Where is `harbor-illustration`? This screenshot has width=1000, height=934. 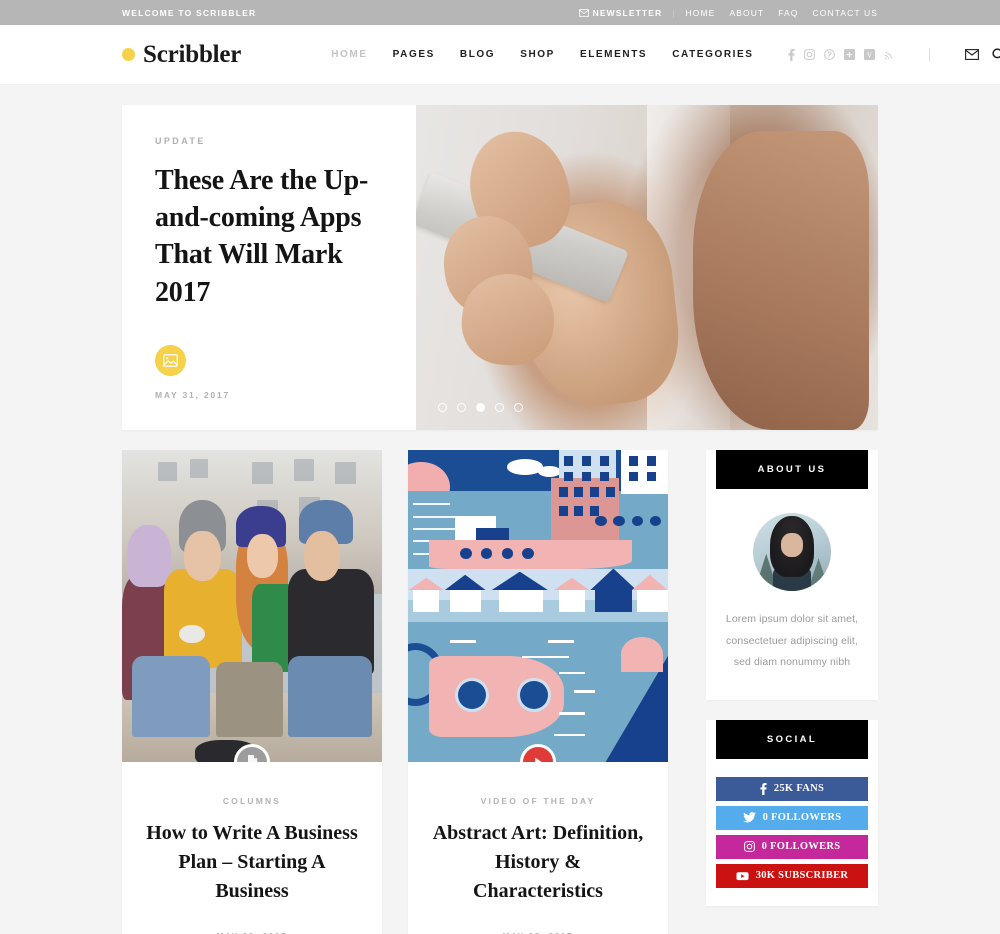
harbor-illustration is located at coordinates (538, 606).